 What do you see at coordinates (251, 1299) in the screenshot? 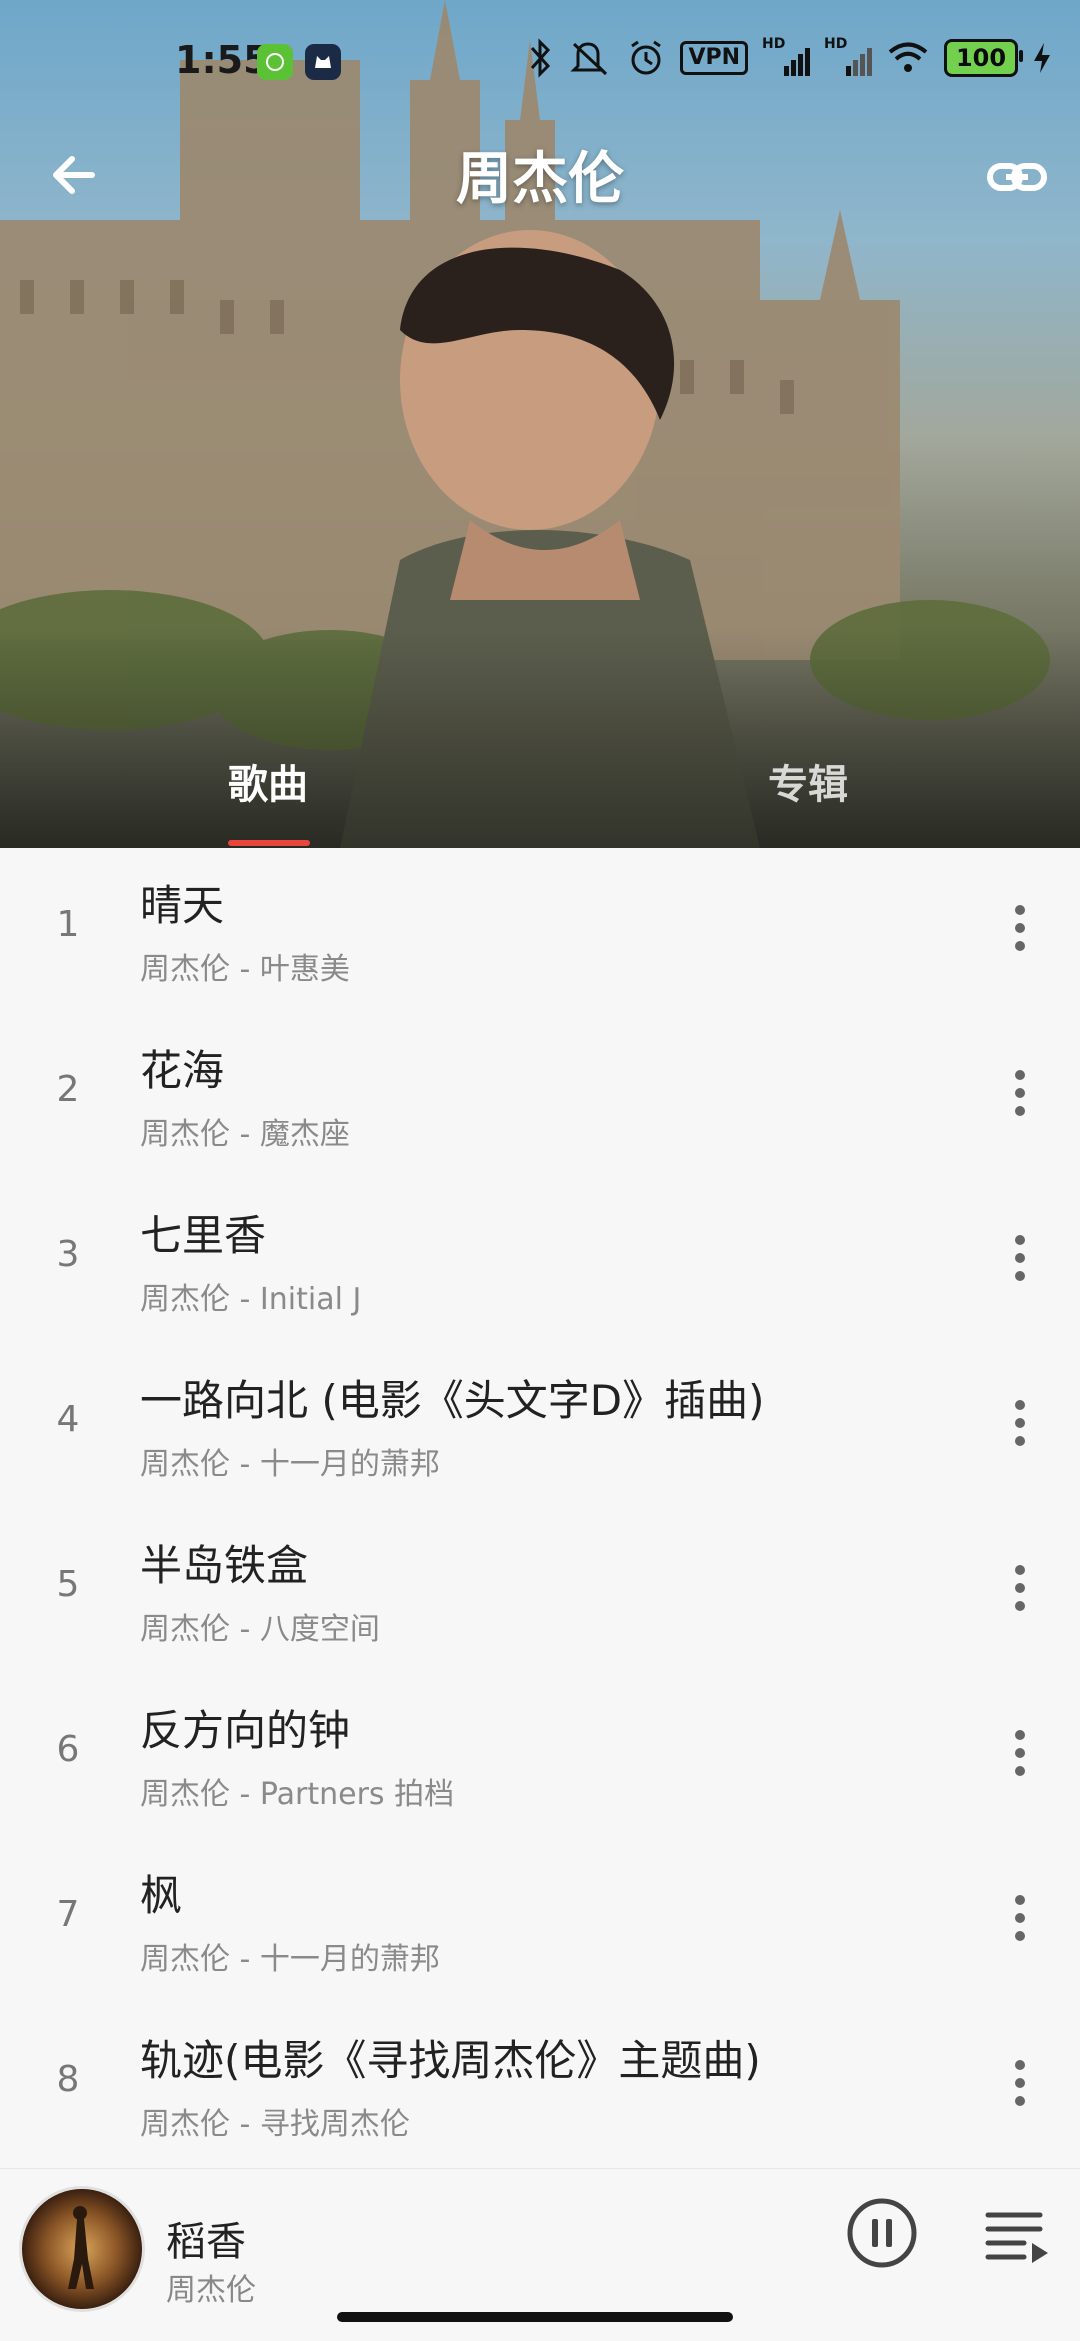
I see `song-subtitle: 周杰伦 - Initial J` at bounding box center [251, 1299].